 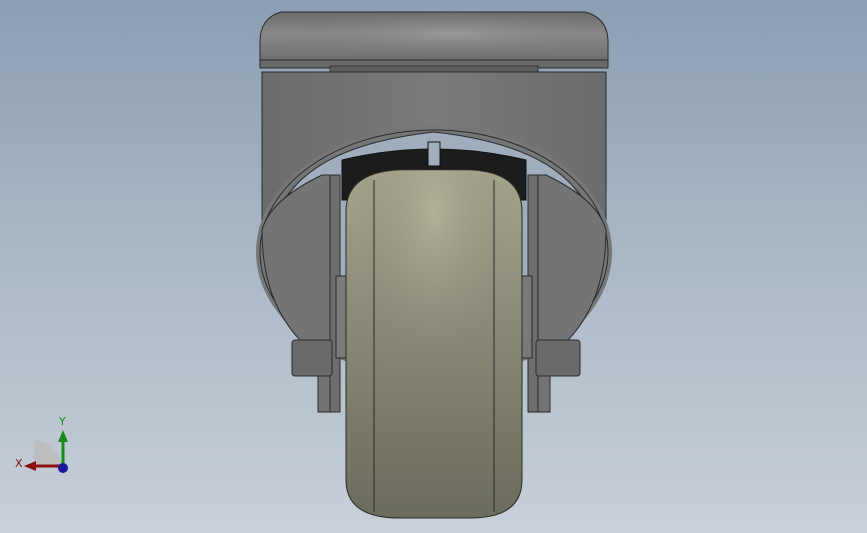 What do you see at coordinates (62, 421) in the screenshot?
I see `y-axis-label: Y` at bounding box center [62, 421].